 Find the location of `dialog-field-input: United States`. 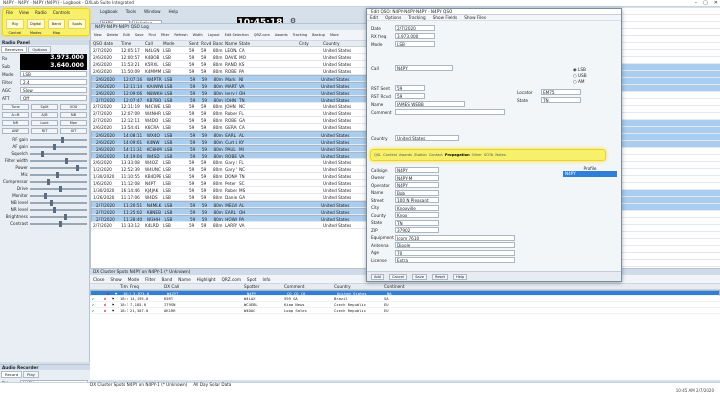

dialog-field-input: United States is located at coordinates (427, 138).